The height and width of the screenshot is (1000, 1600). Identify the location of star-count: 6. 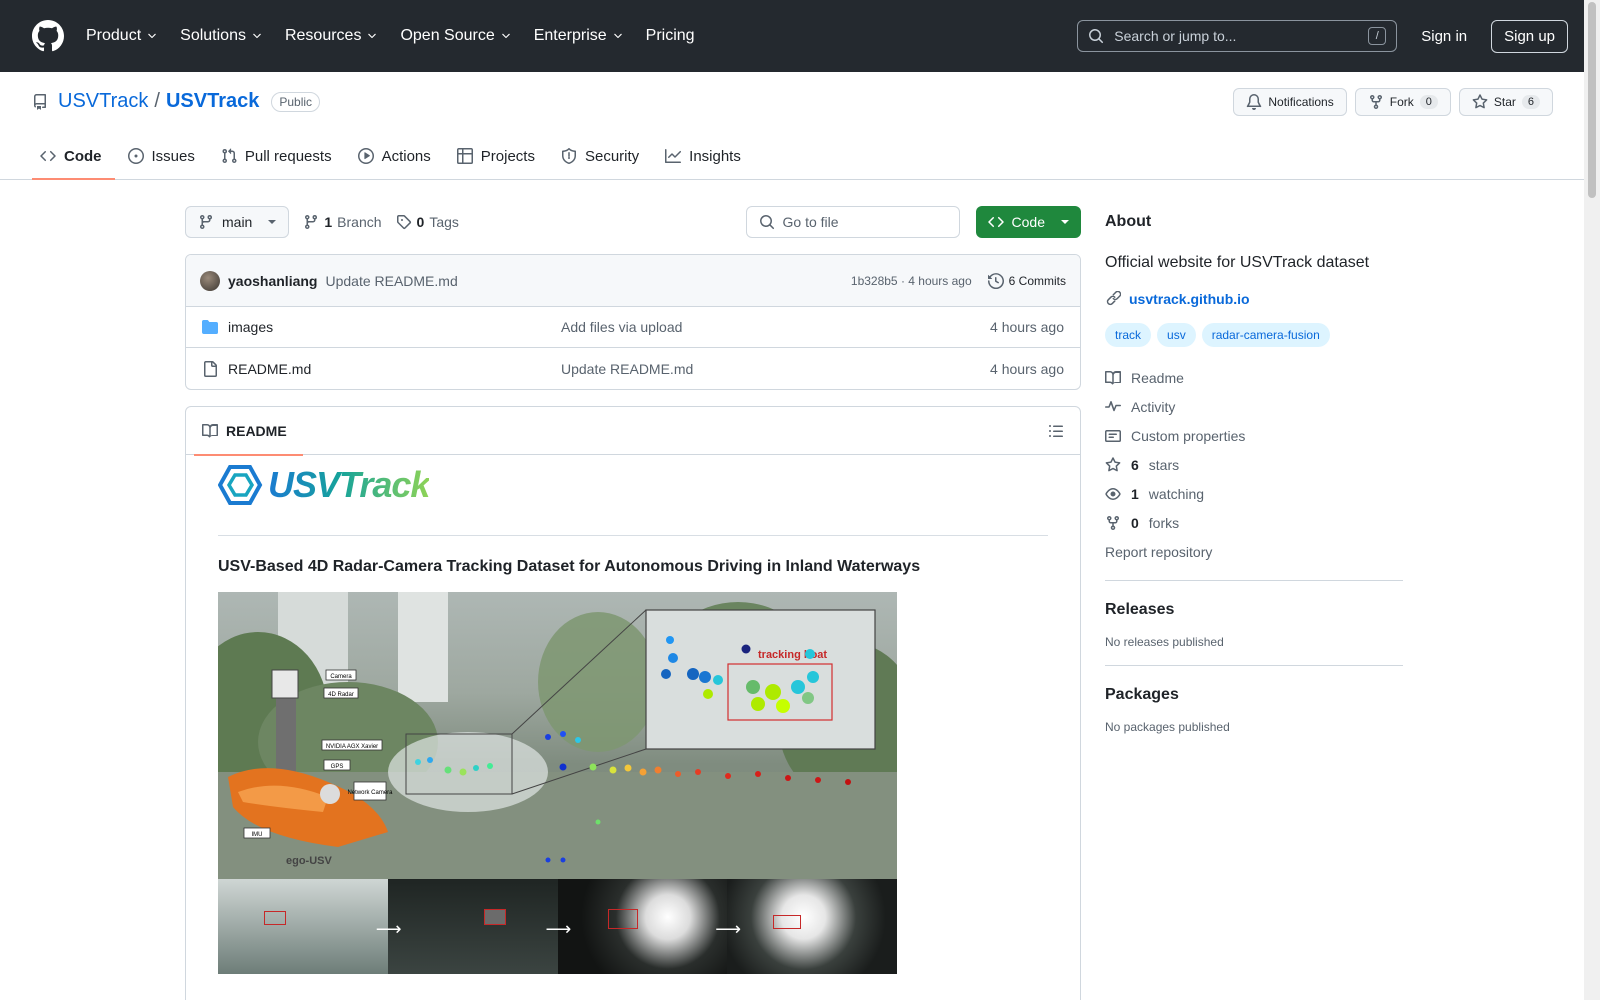
(1530, 102).